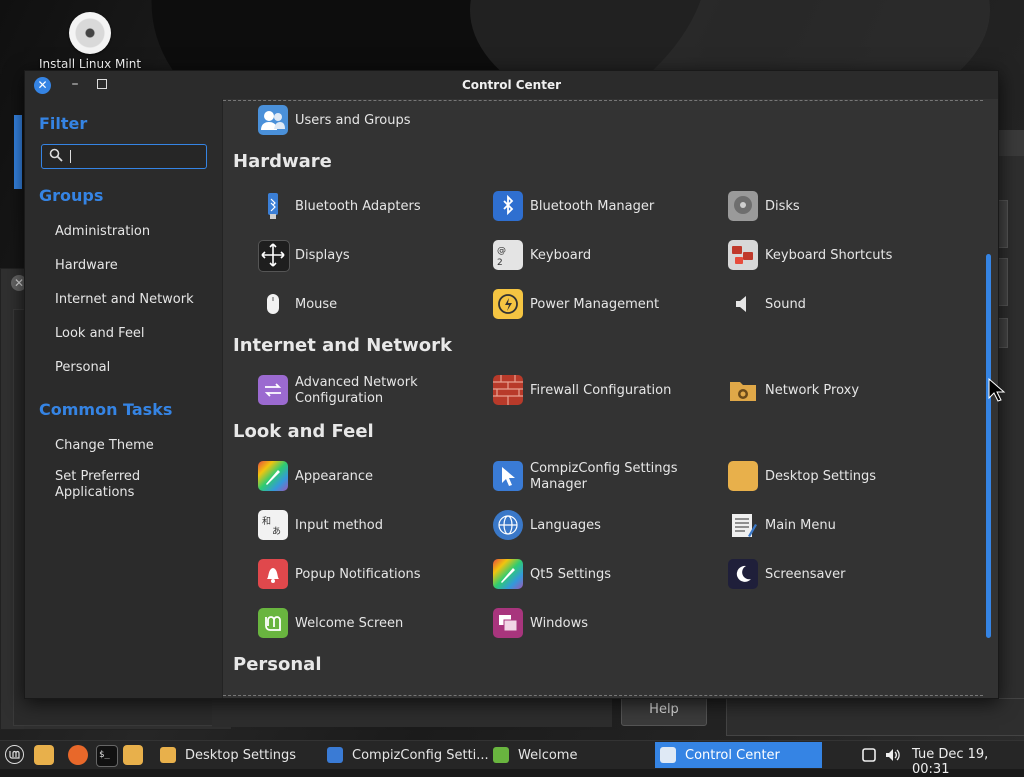 Image resolution: width=1024 pixels, height=777 pixels. What do you see at coordinates (843, 305) in the screenshot?
I see `item-sound: Sound` at bounding box center [843, 305].